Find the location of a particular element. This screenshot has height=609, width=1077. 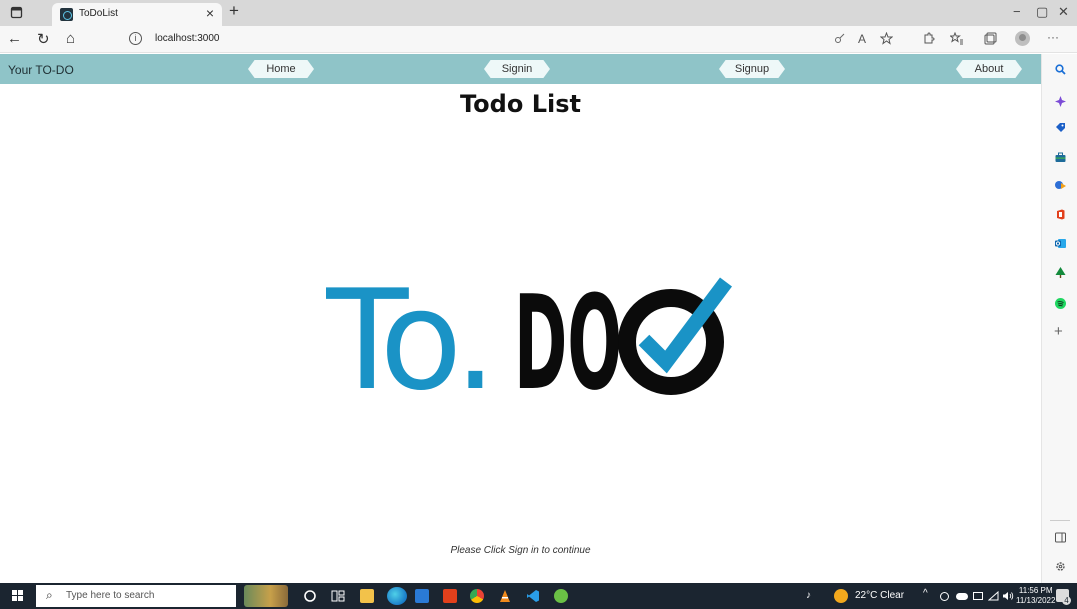

nav-signin-button: Signin is located at coordinates (517, 69).